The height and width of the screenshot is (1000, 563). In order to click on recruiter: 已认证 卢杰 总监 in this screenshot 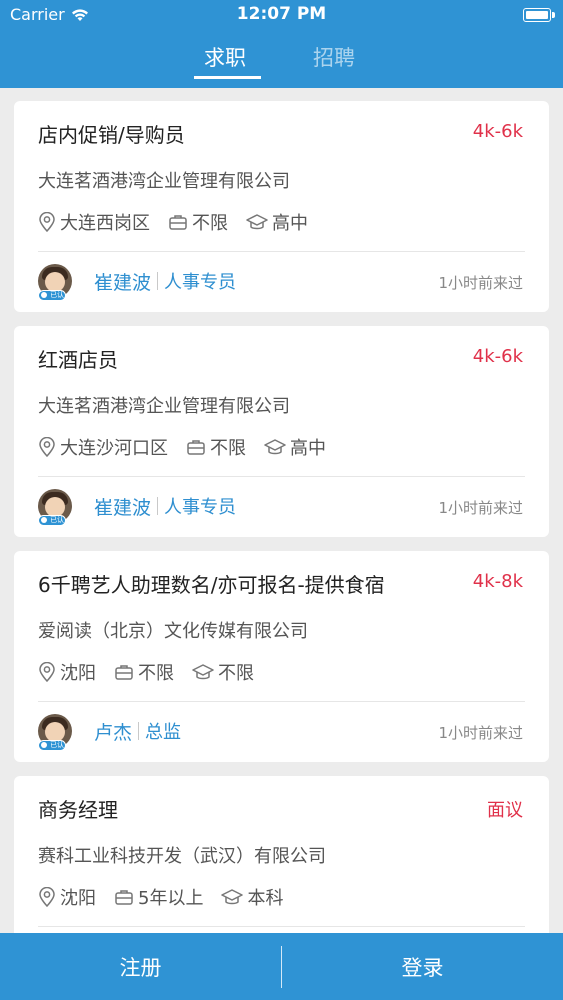, I will do `click(110, 736)`.